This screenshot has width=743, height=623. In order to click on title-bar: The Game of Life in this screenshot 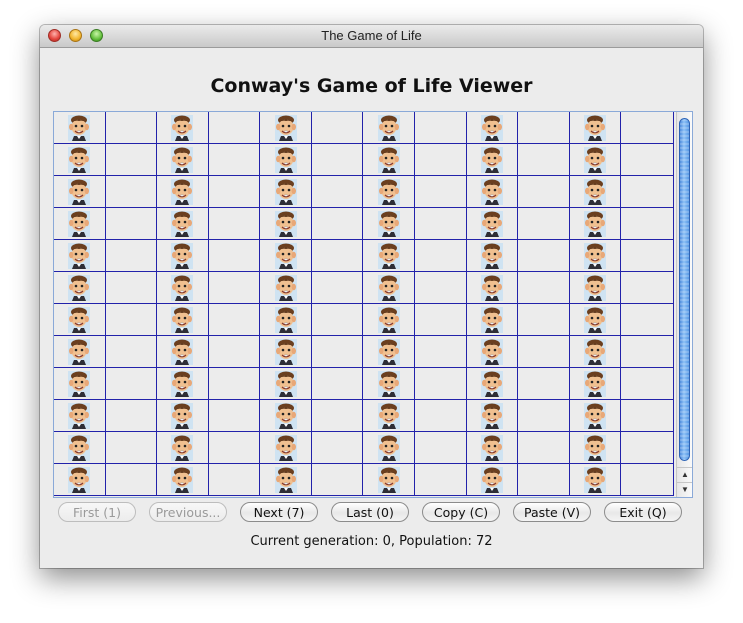, I will do `click(371, 36)`.